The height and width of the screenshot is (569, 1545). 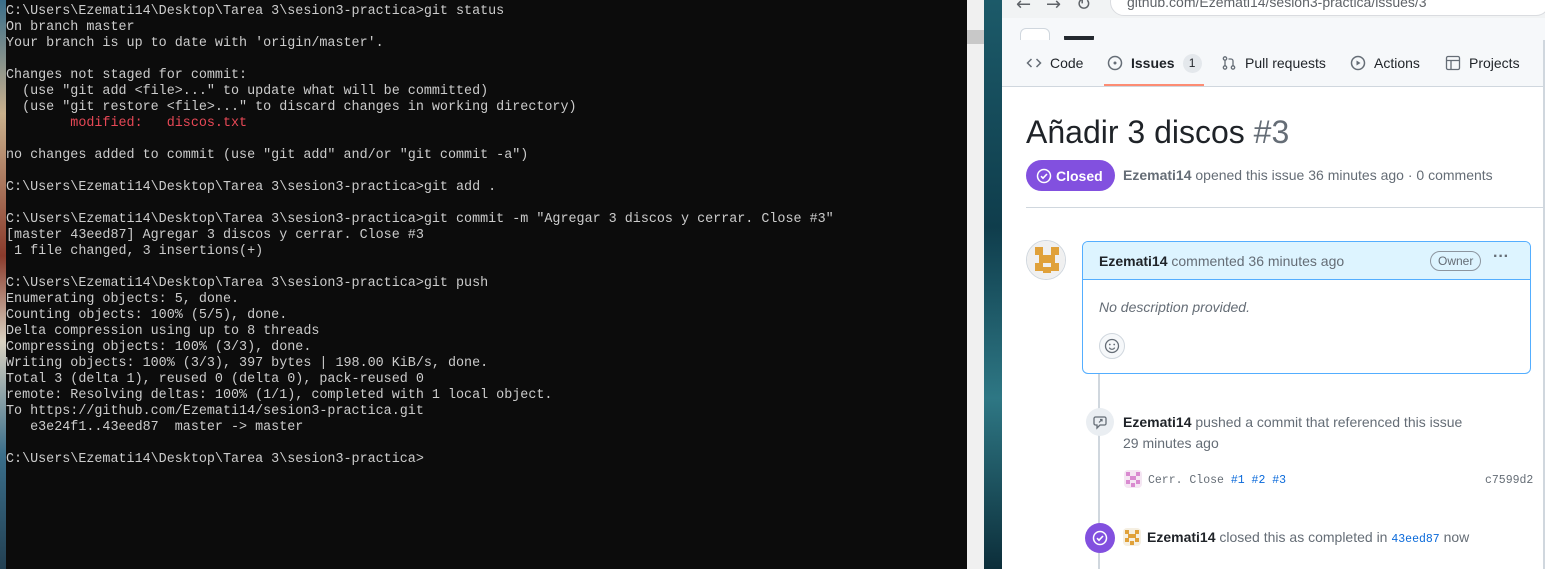 I want to click on forward-icon: →, so click(x=1053, y=7).